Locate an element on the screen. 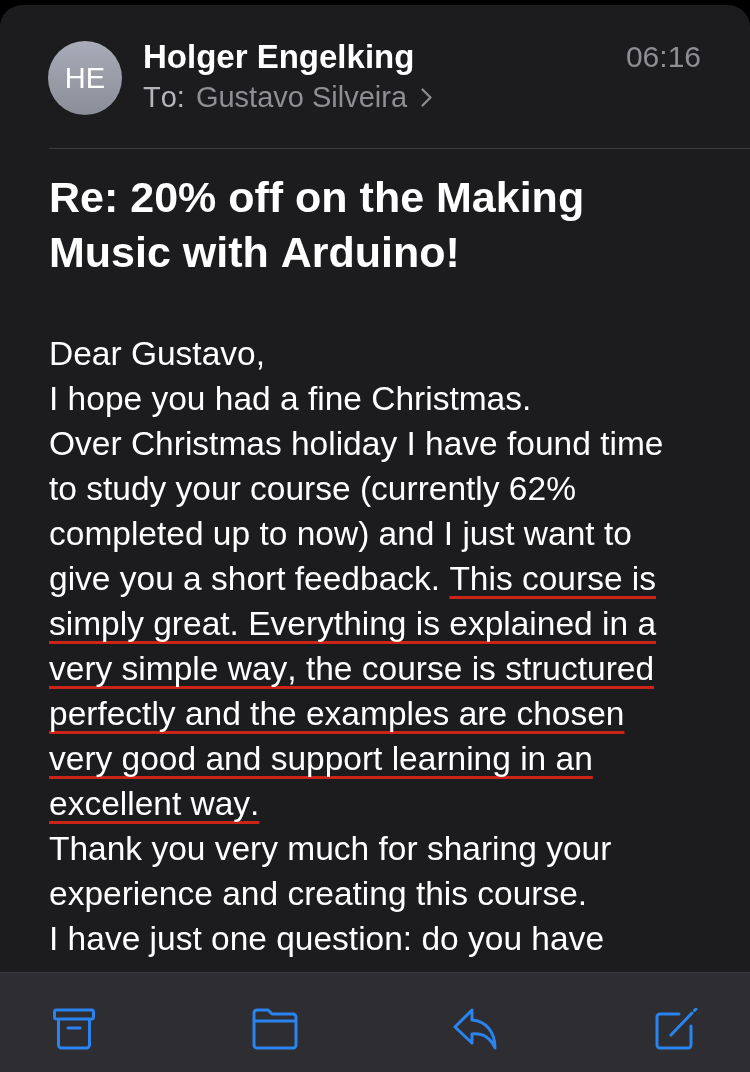 This screenshot has height=1072, width=750. folder-icon is located at coordinates (274, 1029).